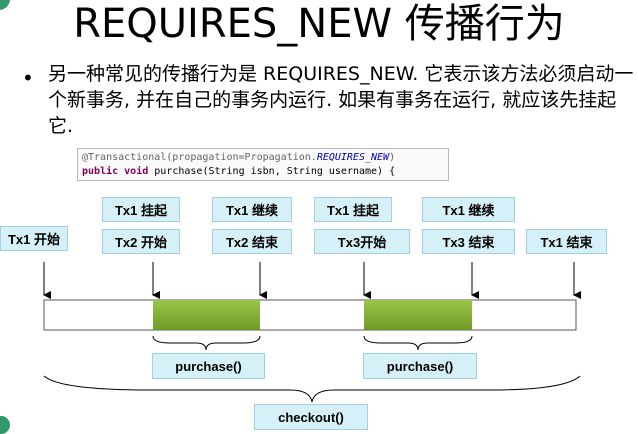 Image resolution: width=638 pixels, height=434 pixels. Describe the element at coordinates (418, 315) in the screenshot. I see `tx3-block` at that location.